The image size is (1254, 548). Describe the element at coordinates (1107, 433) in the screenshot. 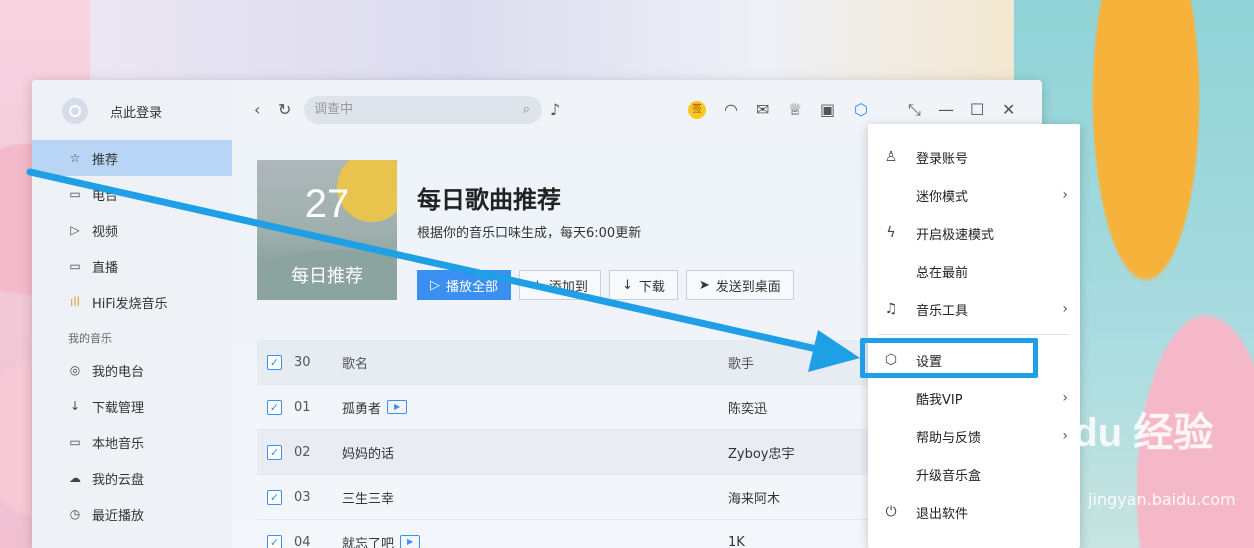

I see `baidu-watermark-logo: Bai du 经验` at that location.